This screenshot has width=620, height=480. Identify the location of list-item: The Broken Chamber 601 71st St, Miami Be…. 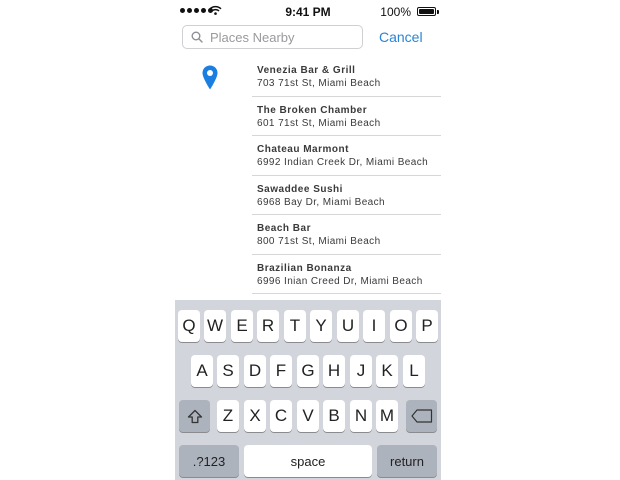
(346, 116).